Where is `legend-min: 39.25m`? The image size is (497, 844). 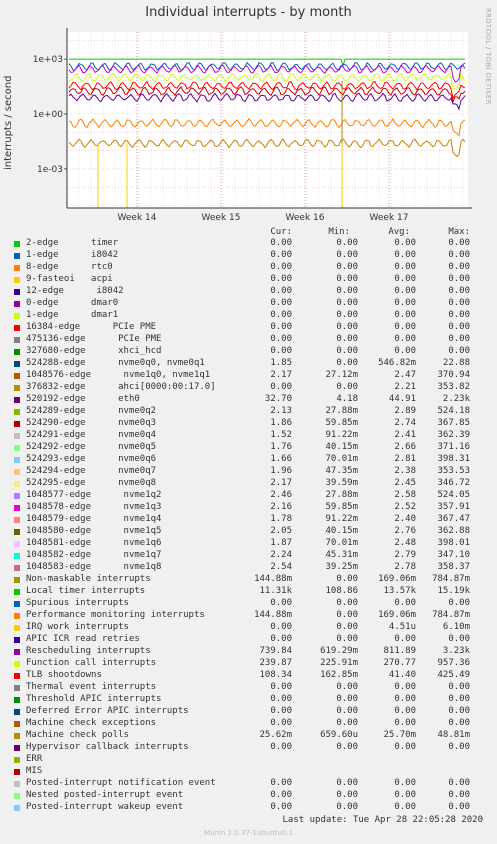 legend-min: 39.25m is located at coordinates (341, 567).